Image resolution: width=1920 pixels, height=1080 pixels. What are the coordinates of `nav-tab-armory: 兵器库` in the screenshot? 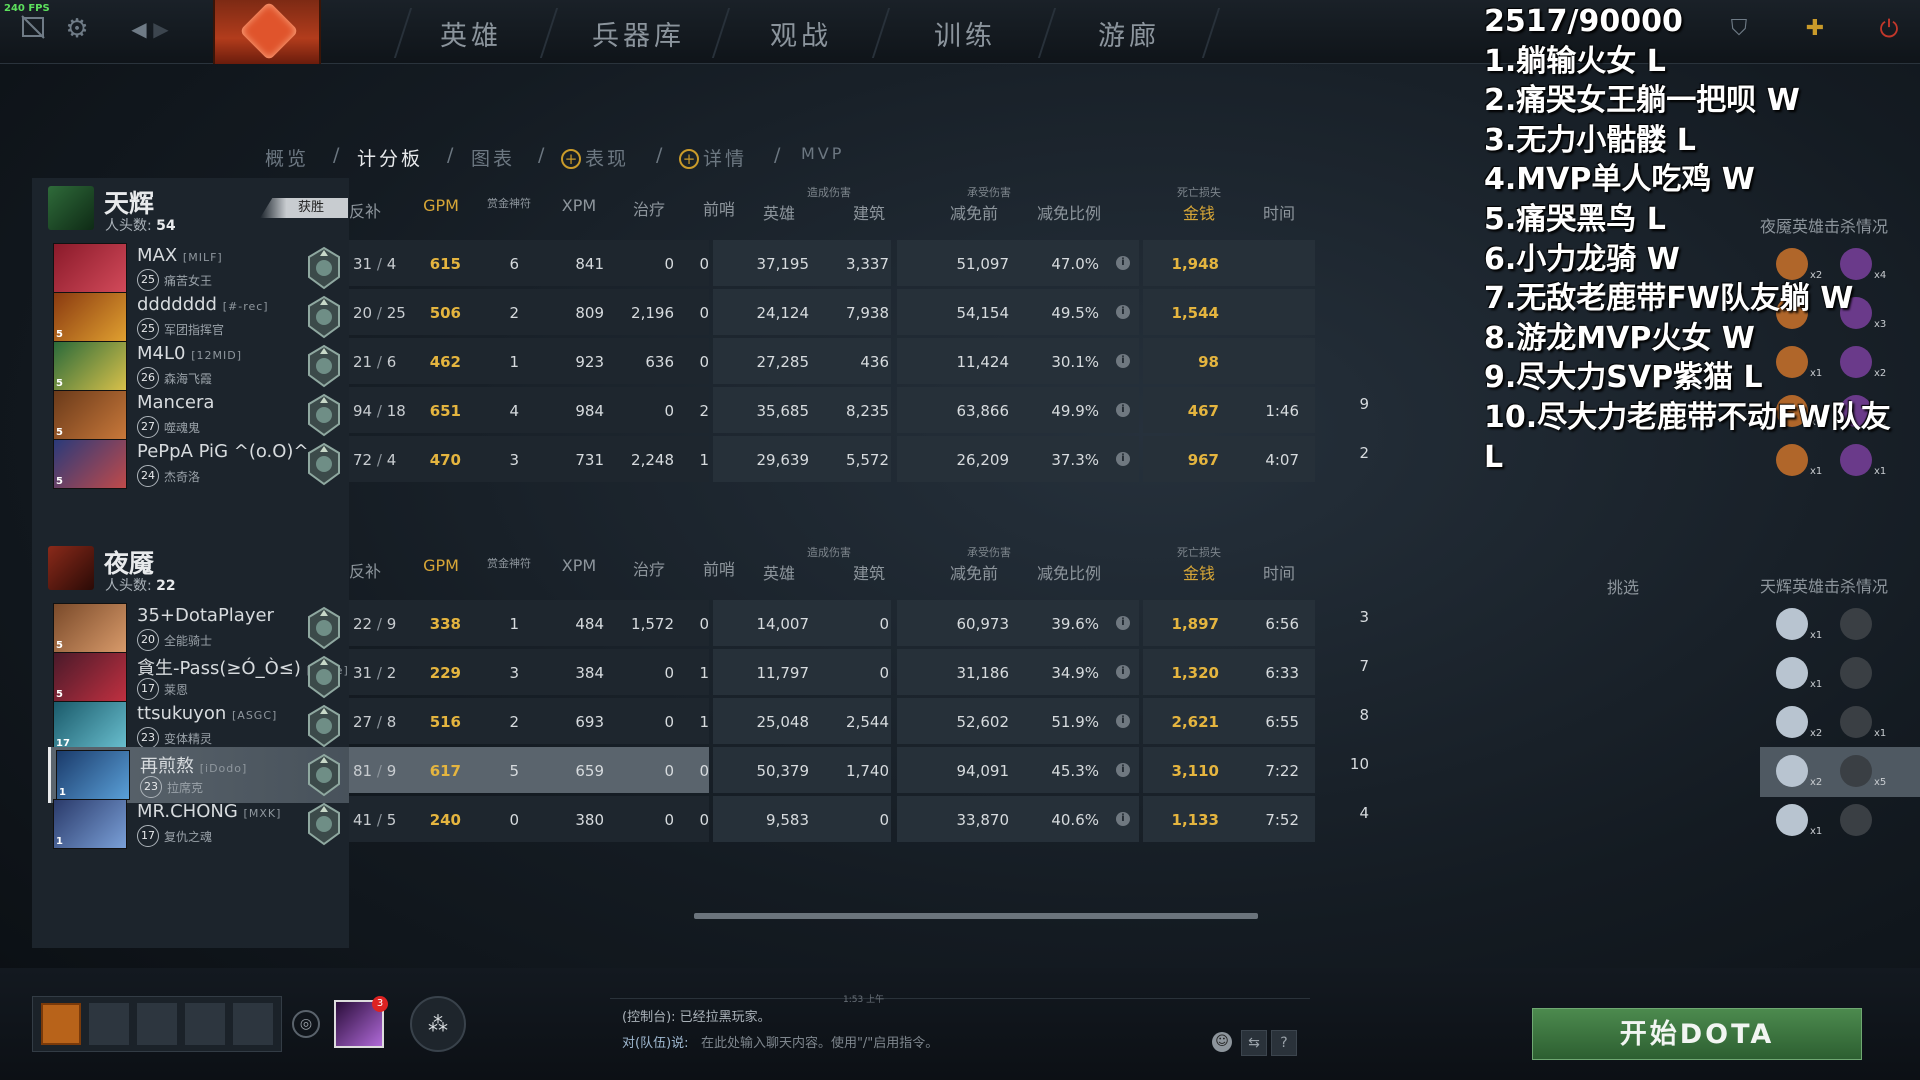 It's located at (638, 33).